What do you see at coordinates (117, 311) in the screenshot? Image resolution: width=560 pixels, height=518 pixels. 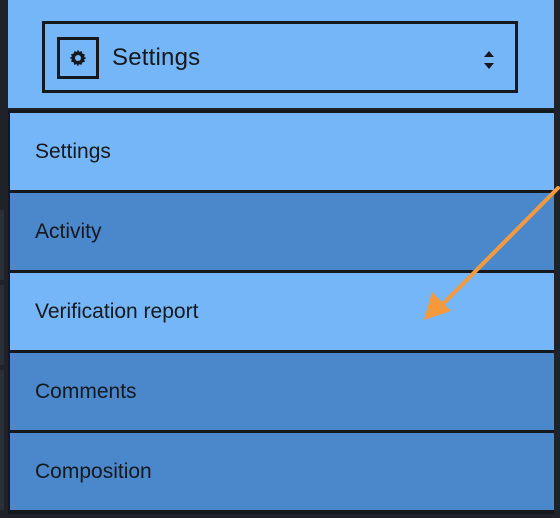 I see `option-label: Verification report` at bounding box center [117, 311].